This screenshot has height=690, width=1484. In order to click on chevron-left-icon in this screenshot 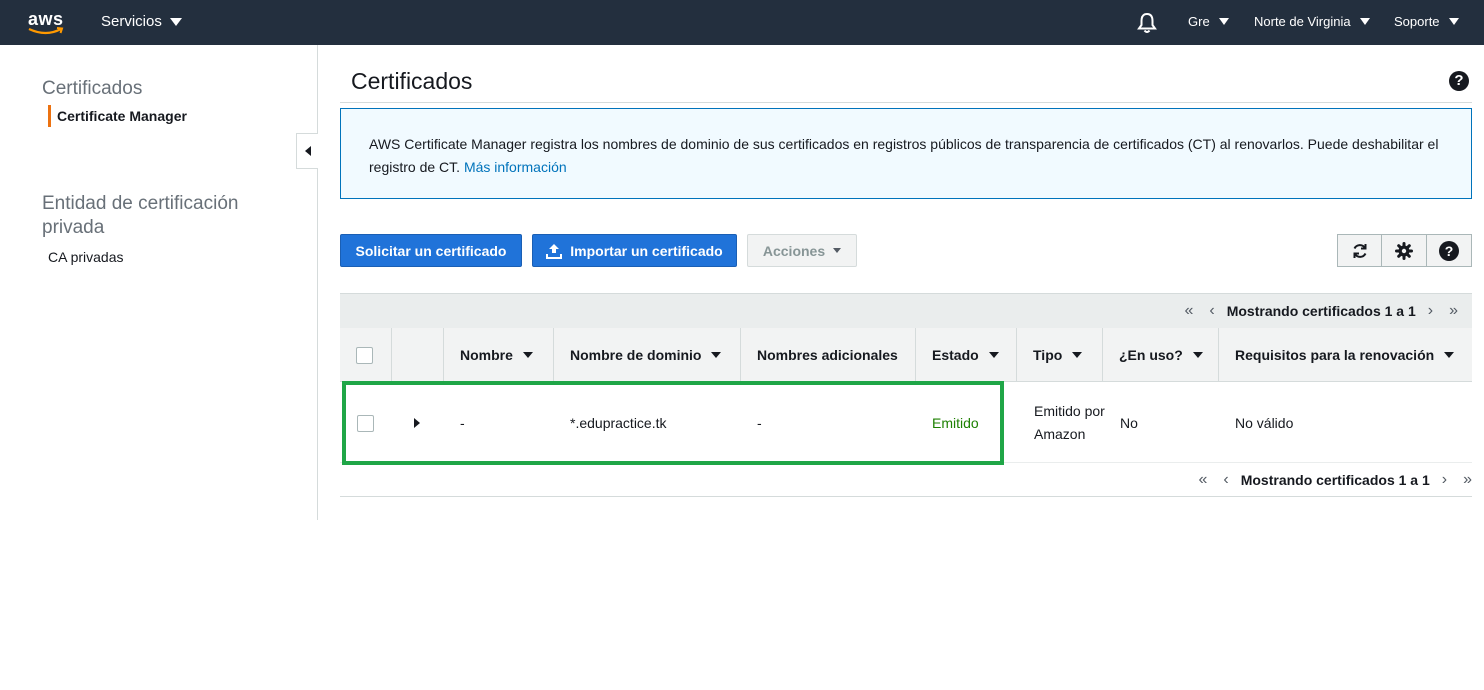, I will do `click(307, 151)`.